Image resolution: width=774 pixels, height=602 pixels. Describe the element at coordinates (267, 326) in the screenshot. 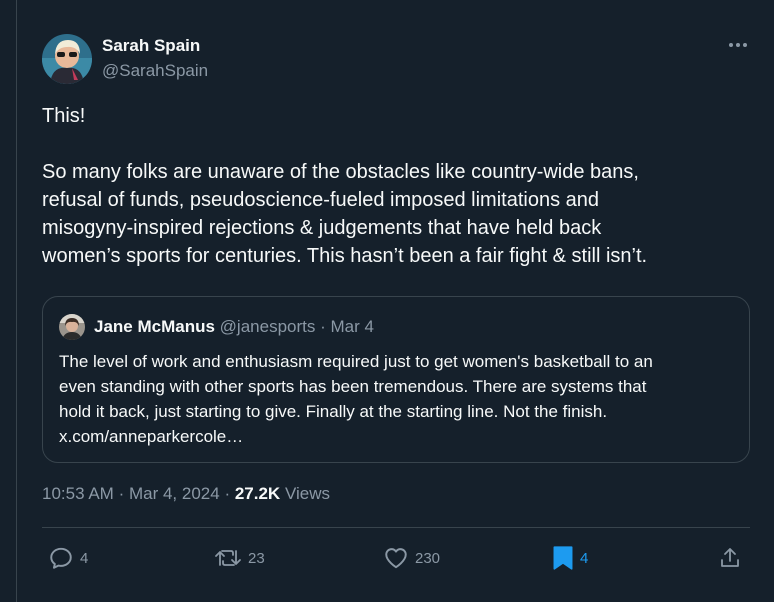

I see `quote-author-handle: @janesports` at that location.